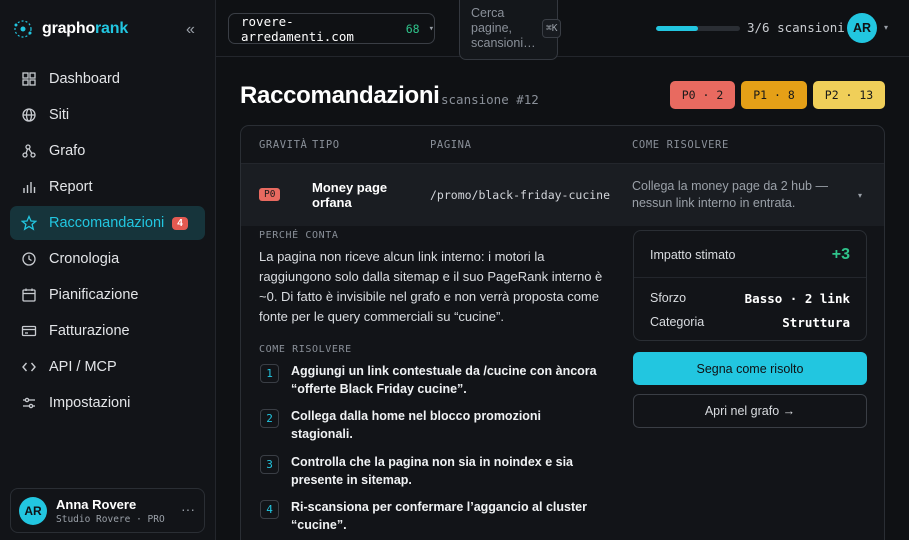 This screenshot has width=909, height=540. I want to click on impact-value: +3, so click(840, 254).